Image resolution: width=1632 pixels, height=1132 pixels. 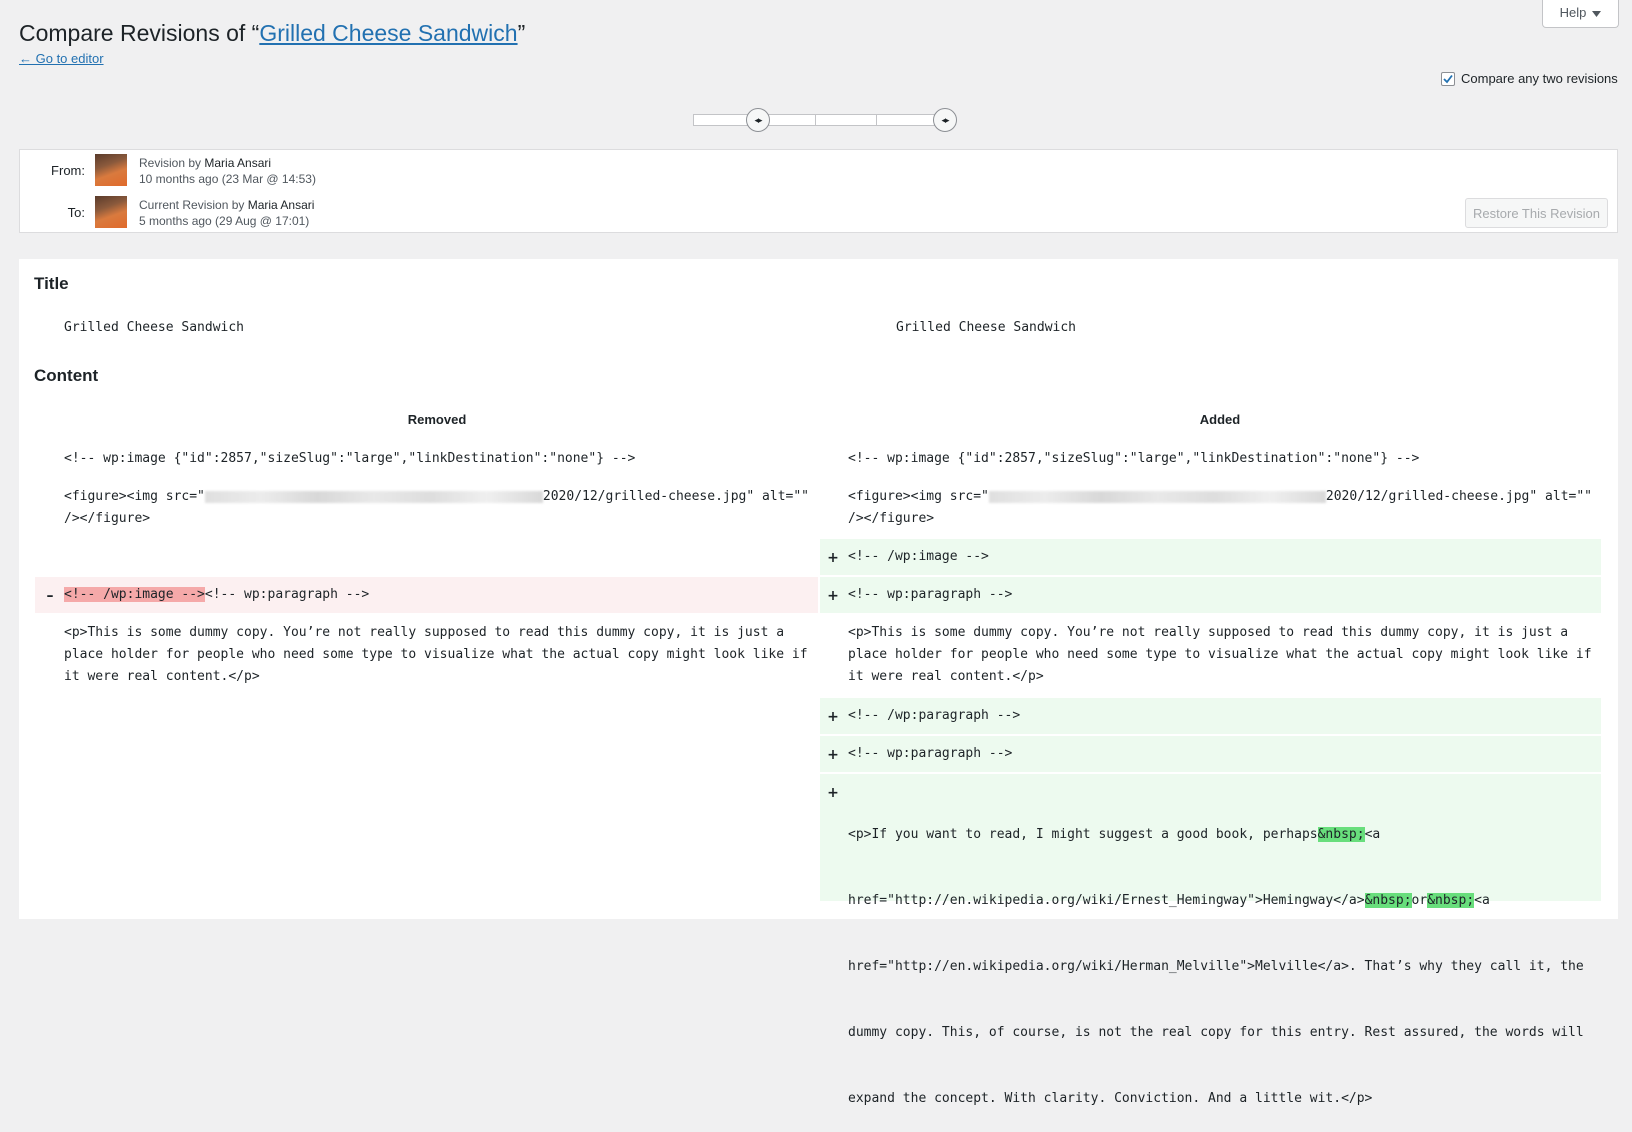 I want to click on checkmark-icon, so click(x=1448, y=78).